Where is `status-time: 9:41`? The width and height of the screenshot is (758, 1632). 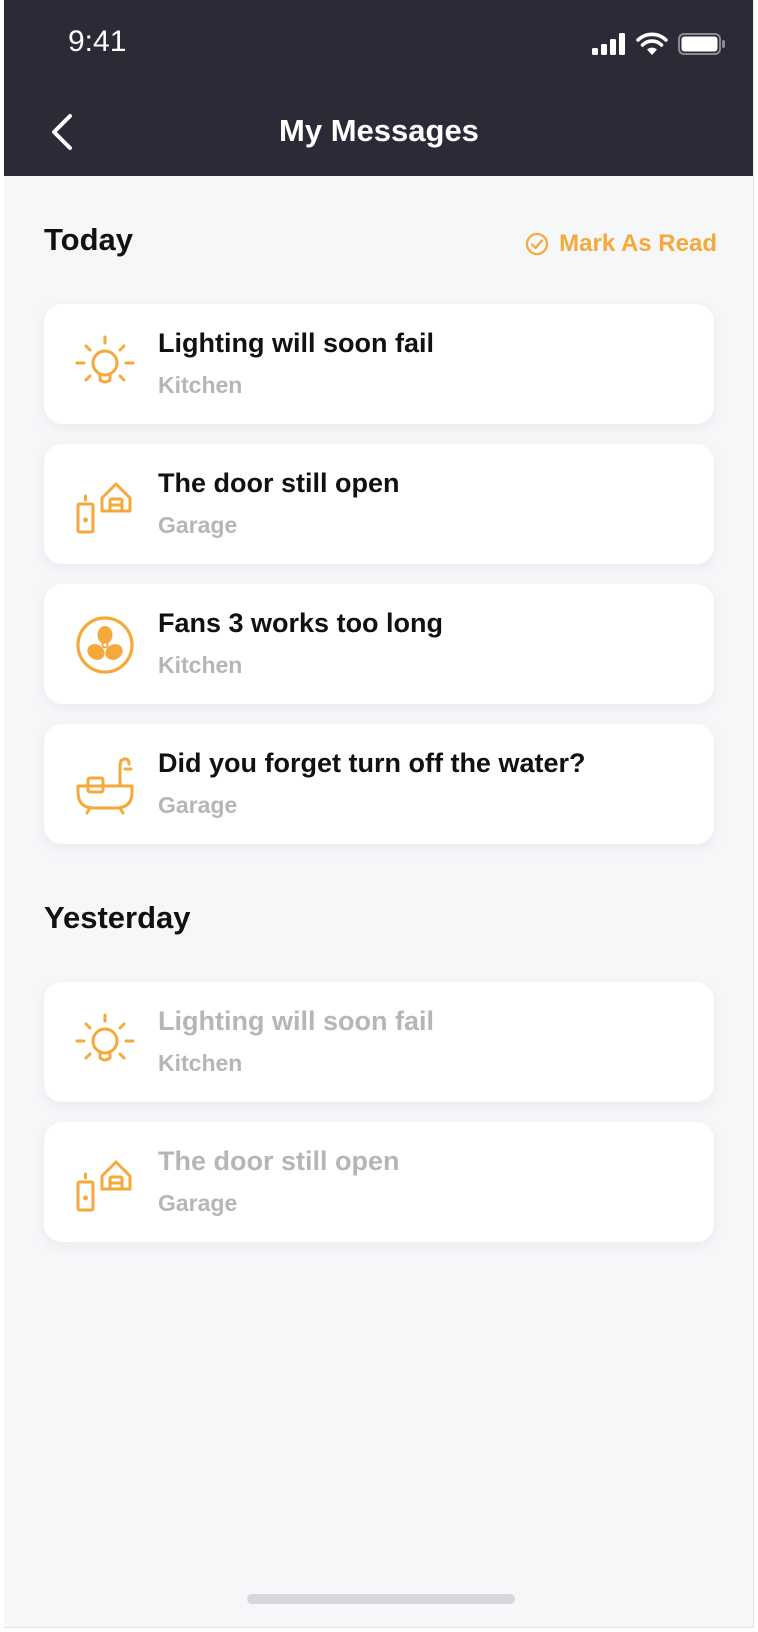 status-time: 9:41 is located at coordinates (97, 41).